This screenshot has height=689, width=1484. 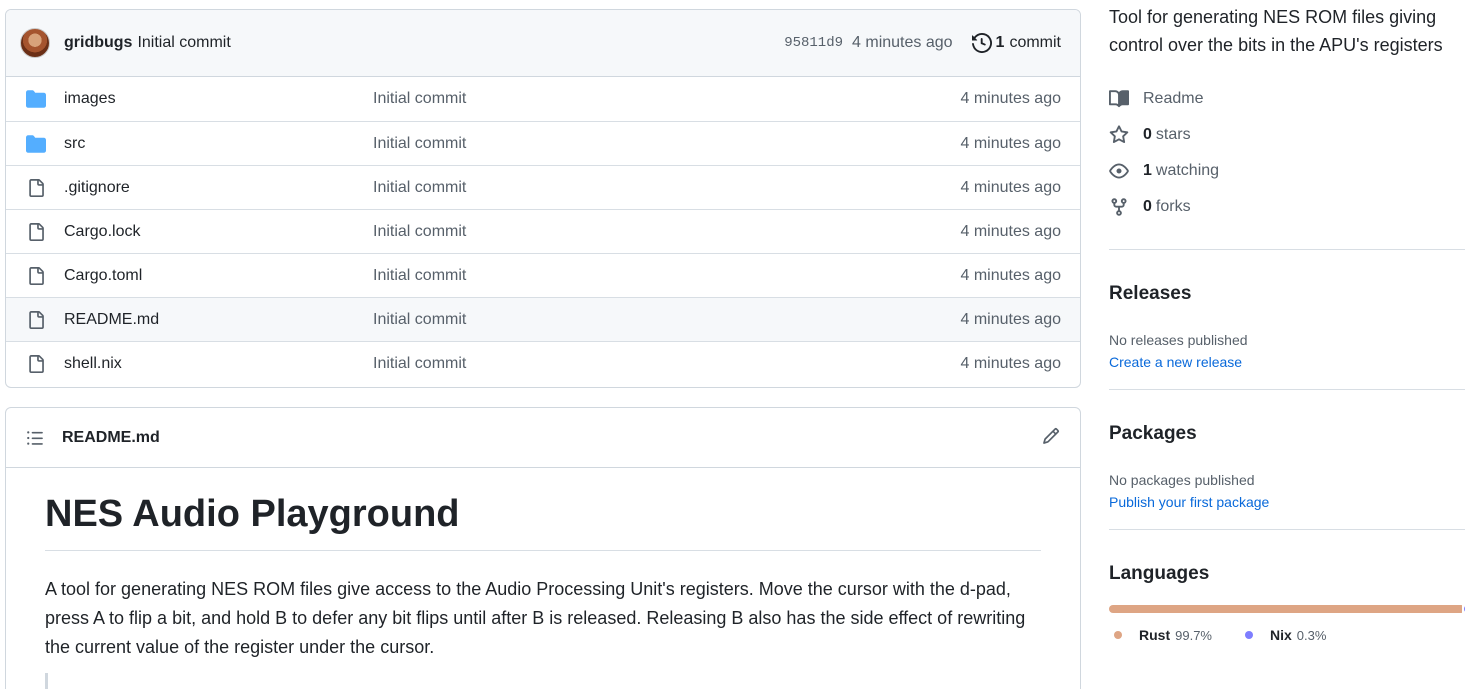 What do you see at coordinates (1147, 206) in the screenshot?
I see `forks-count: 0` at bounding box center [1147, 206].